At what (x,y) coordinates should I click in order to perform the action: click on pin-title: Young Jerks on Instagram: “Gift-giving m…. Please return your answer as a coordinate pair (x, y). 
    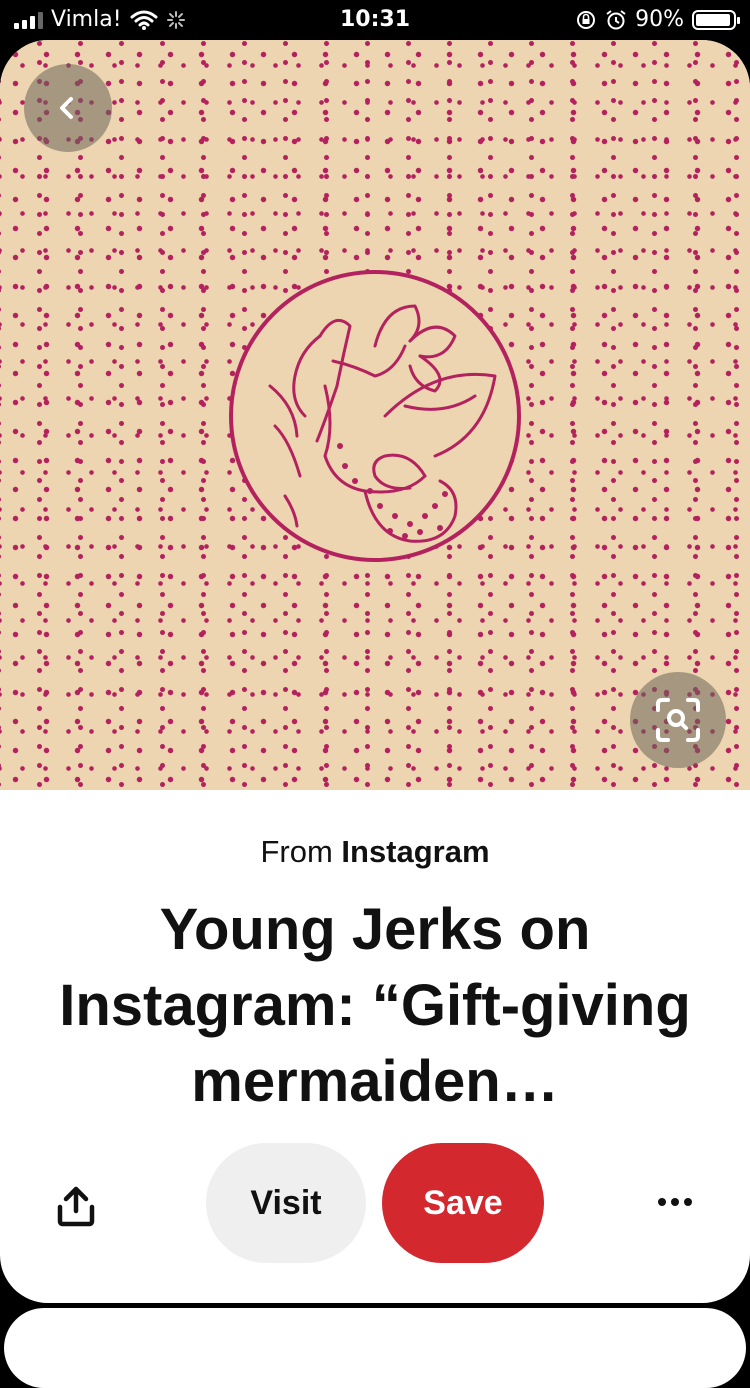
    Looking at the image, I should click on (375, 1005).